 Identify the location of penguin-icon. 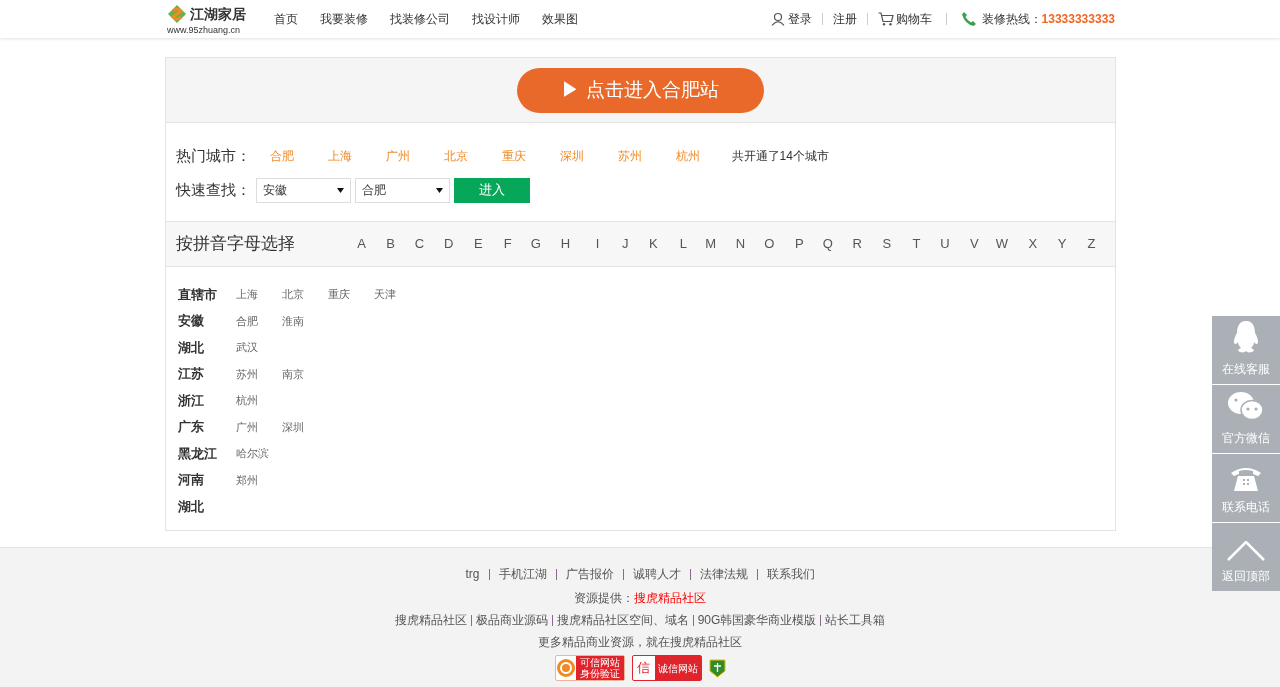
(1246, 337).